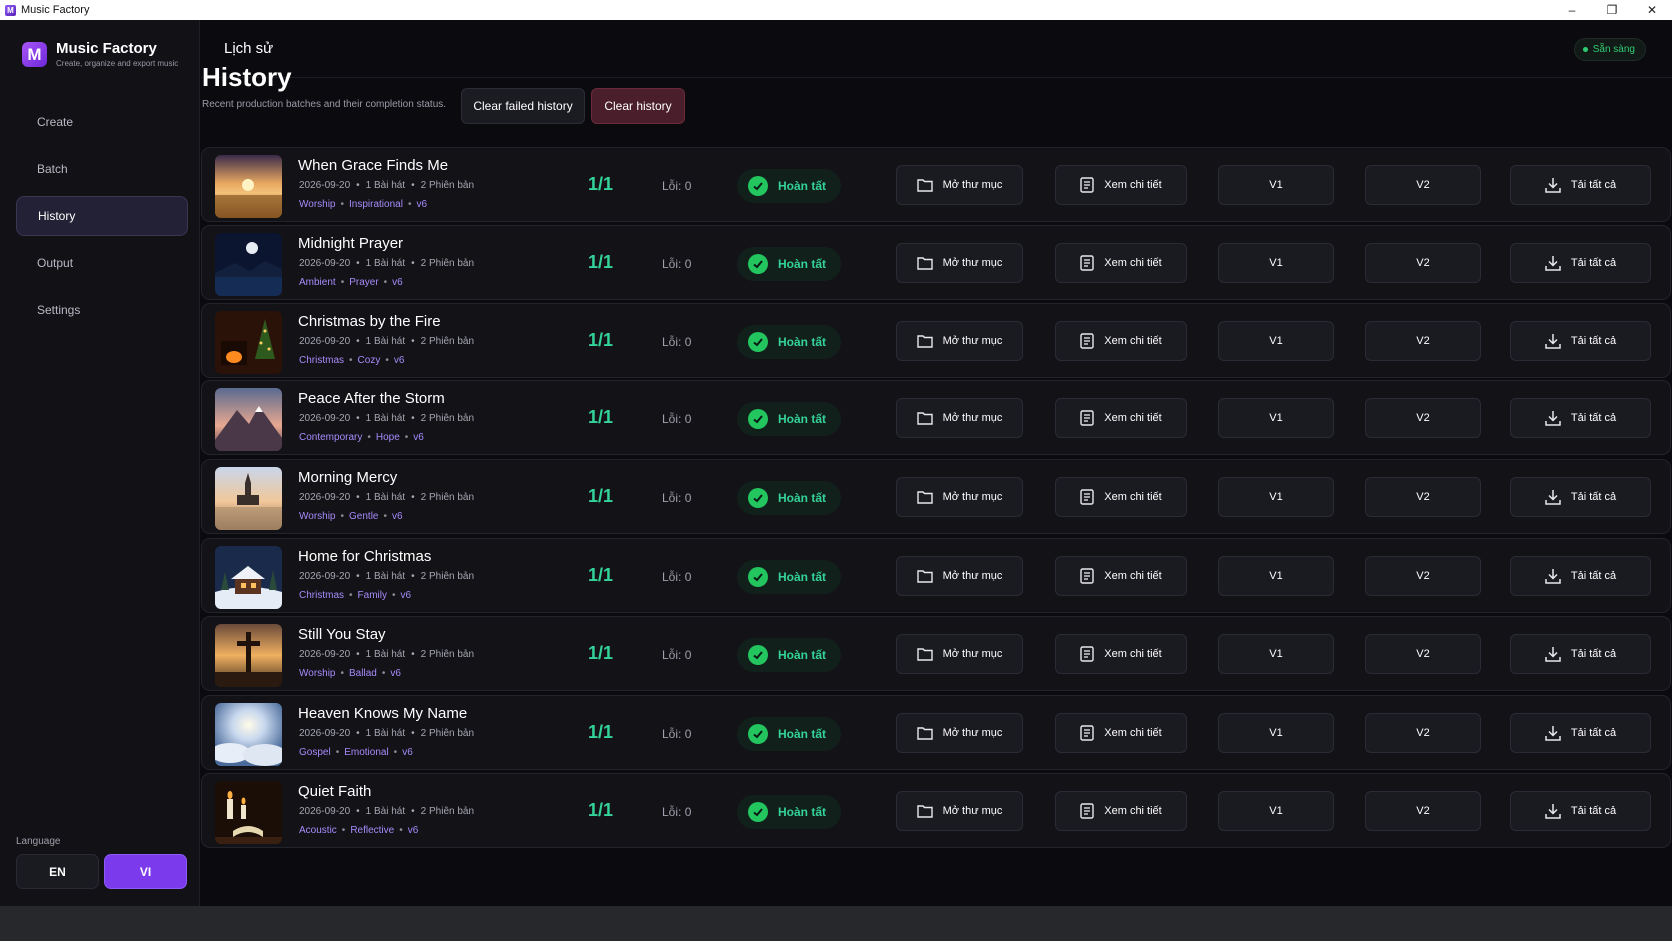 Image resolution: width=1672 pixels, height=941 pixels. I want to click on download-icon, so click(1553, 497).